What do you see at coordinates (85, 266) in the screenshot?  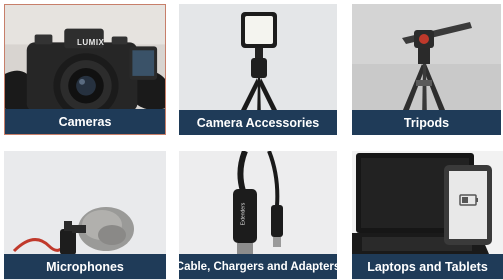 I see `category-label: Microphones` at bounding box center [85, 266].